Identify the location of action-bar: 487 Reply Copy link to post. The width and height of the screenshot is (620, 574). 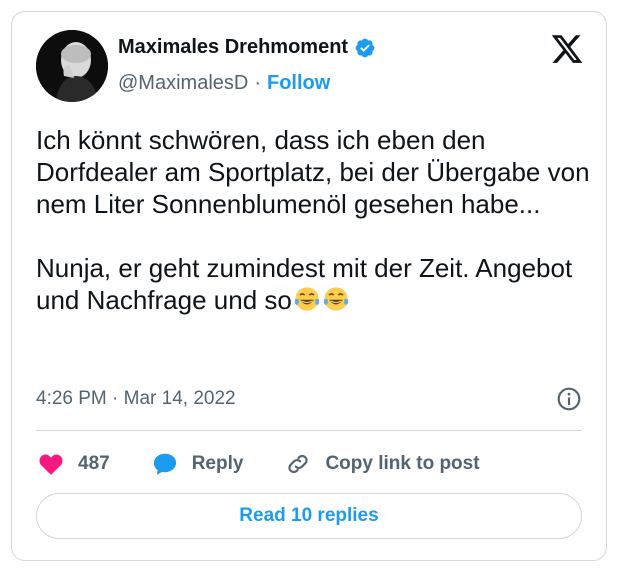
(280, 464).